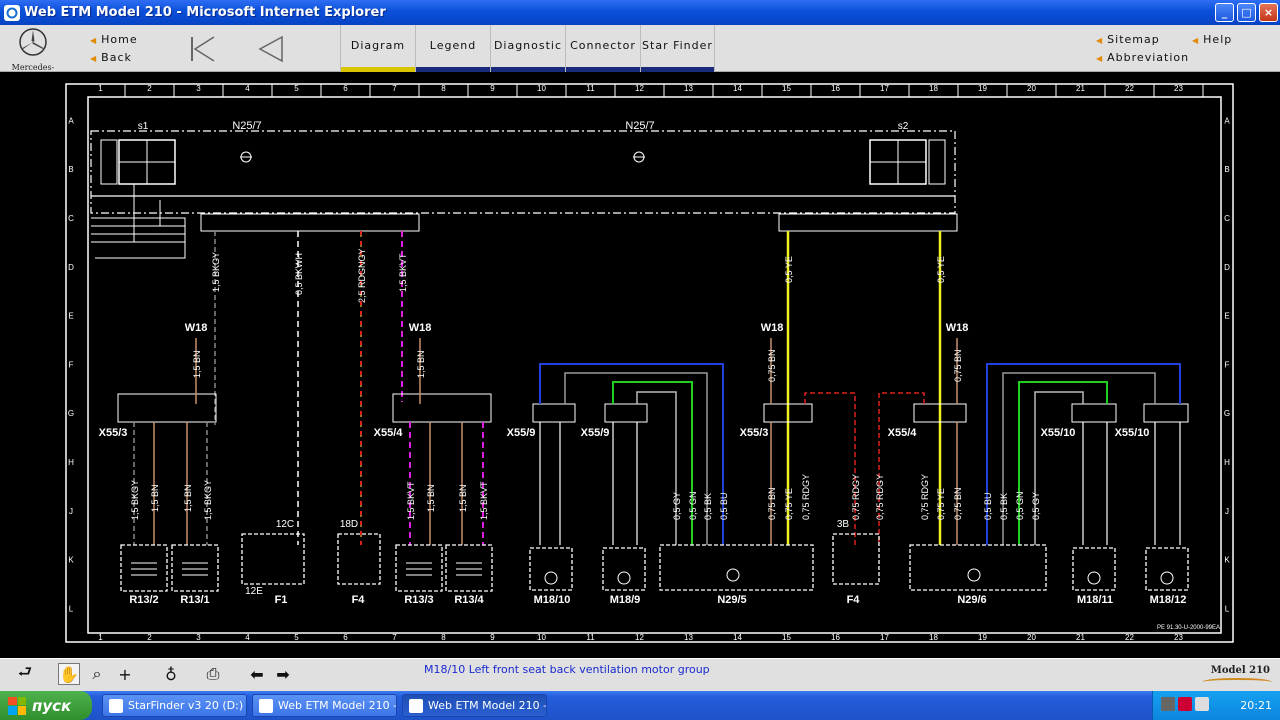 The width and height of the screenshot is (1280, 720). Describe the element at coordinates (677, 506) in the screenshot. I see `wire-label: 0,5 GY` at that location.